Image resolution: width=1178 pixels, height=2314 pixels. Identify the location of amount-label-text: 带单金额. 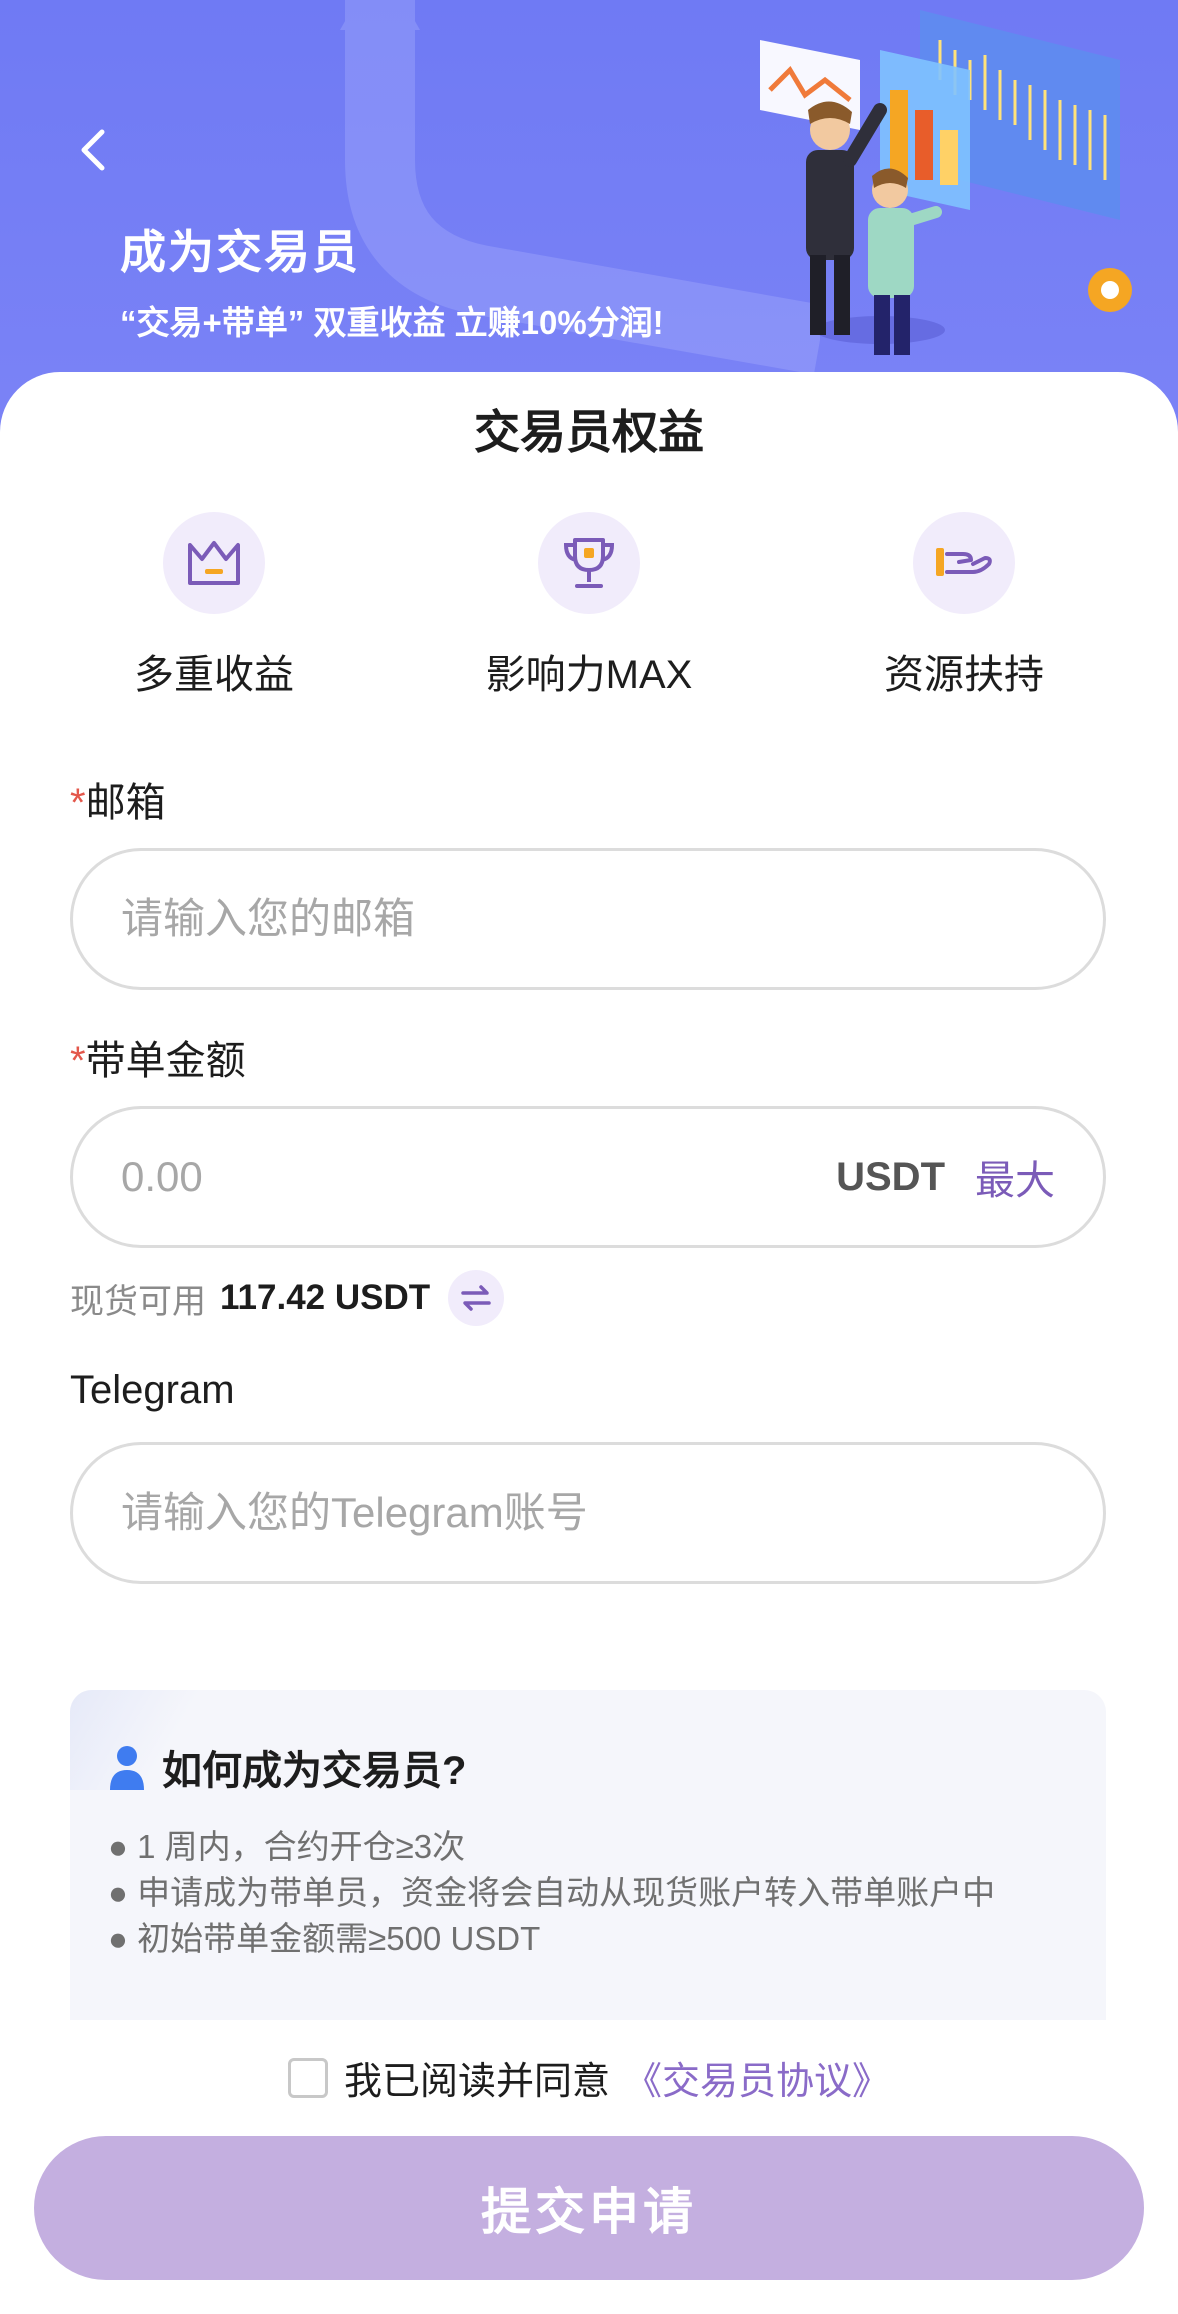
(165, 1061).